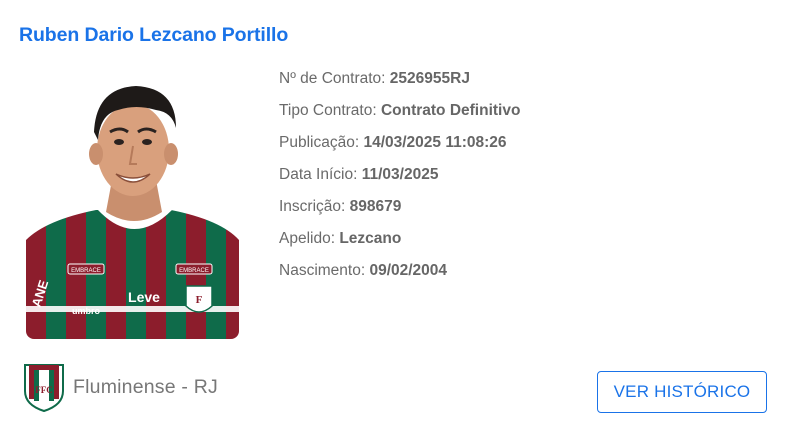  What do you see at coordinates (682, 392) in the screenshot?
I see `view-history-button: VER HISTÓRICO` at bounding box center [682, 392].